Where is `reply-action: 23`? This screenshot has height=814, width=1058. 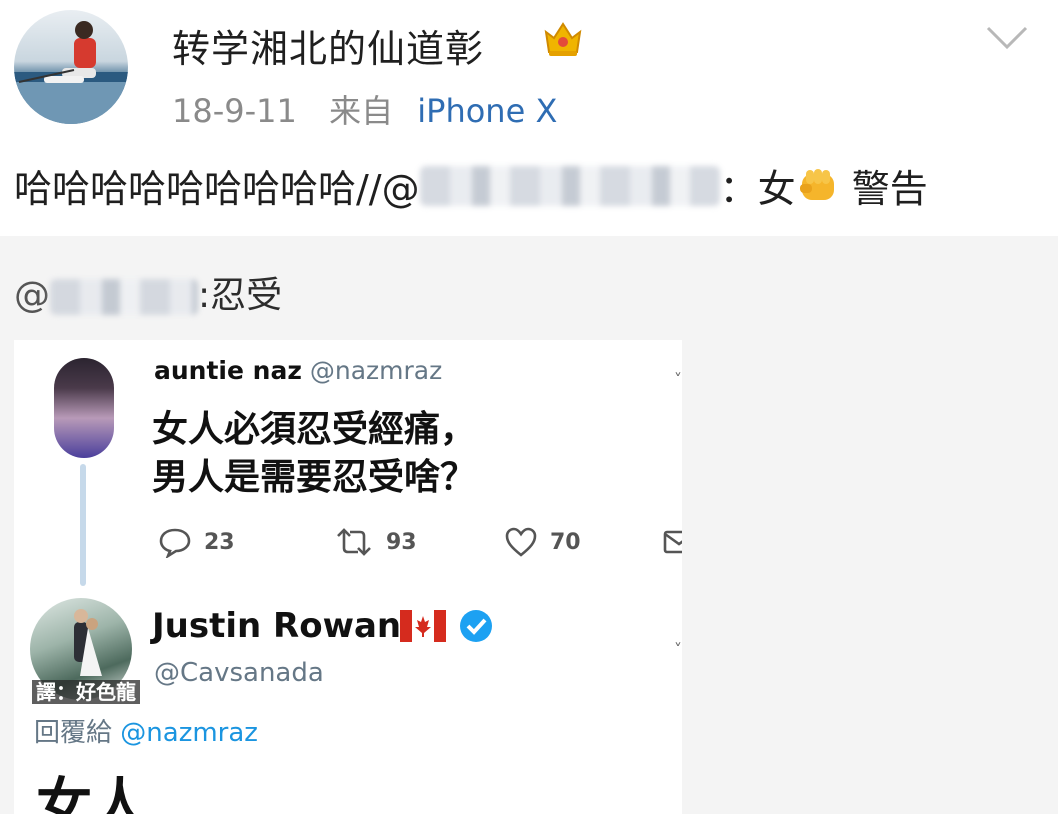
reply-action: 23 is located at coordinates (196, 542).